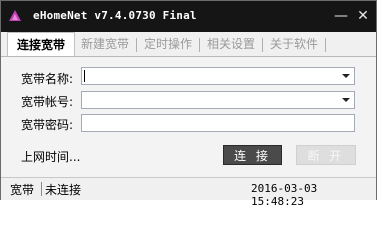 This screenshot has width=377, height=240. Describe the element at coordinates (15, 15) in the screenshot. I see `app-logo-icon` at that location.